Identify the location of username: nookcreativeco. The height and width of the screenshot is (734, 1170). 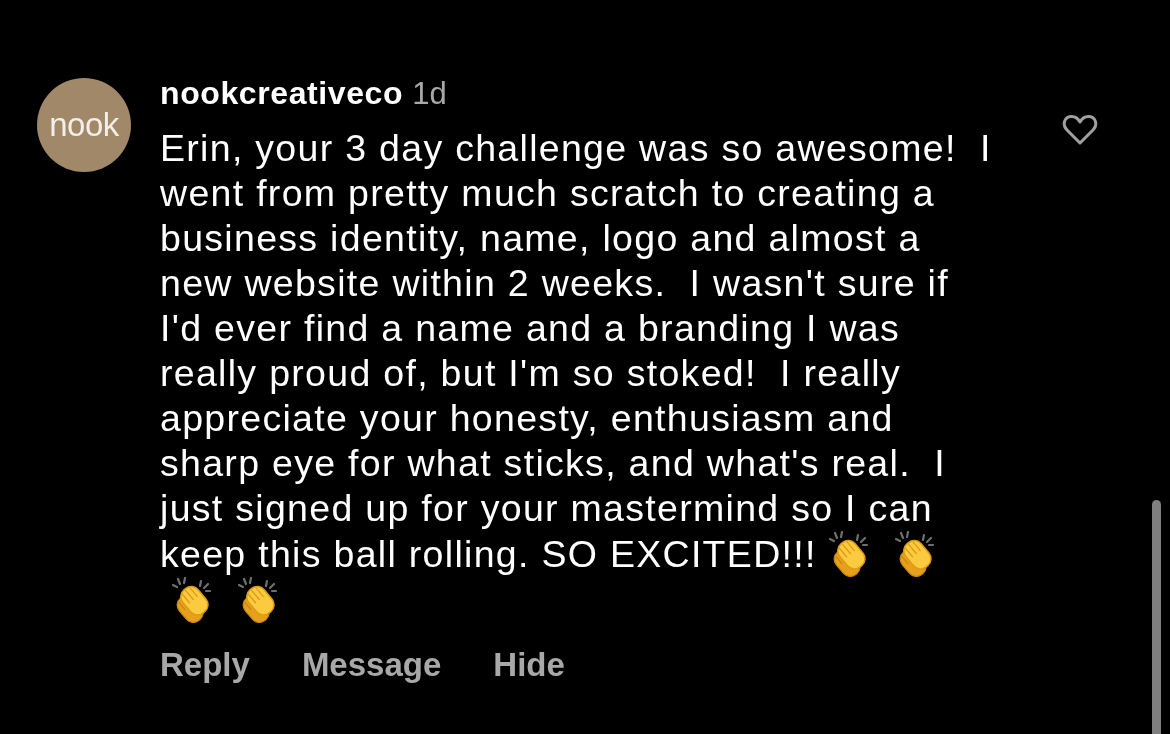
(282, 93).